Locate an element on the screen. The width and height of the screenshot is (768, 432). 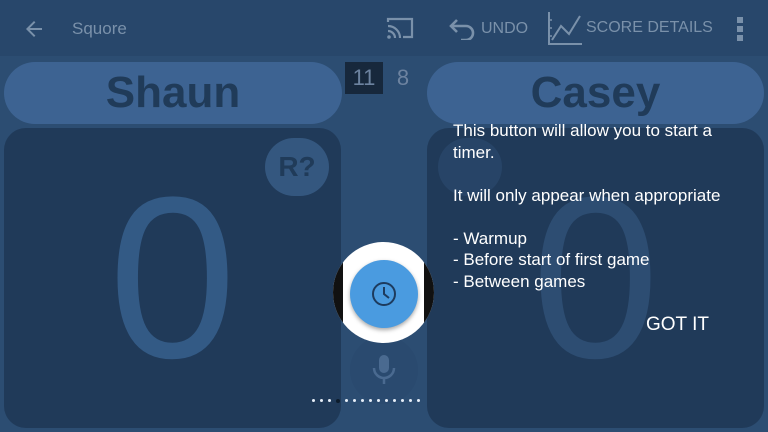
tutorial-bullet-2: - Before start of first game is located at coordinates (551, 259).